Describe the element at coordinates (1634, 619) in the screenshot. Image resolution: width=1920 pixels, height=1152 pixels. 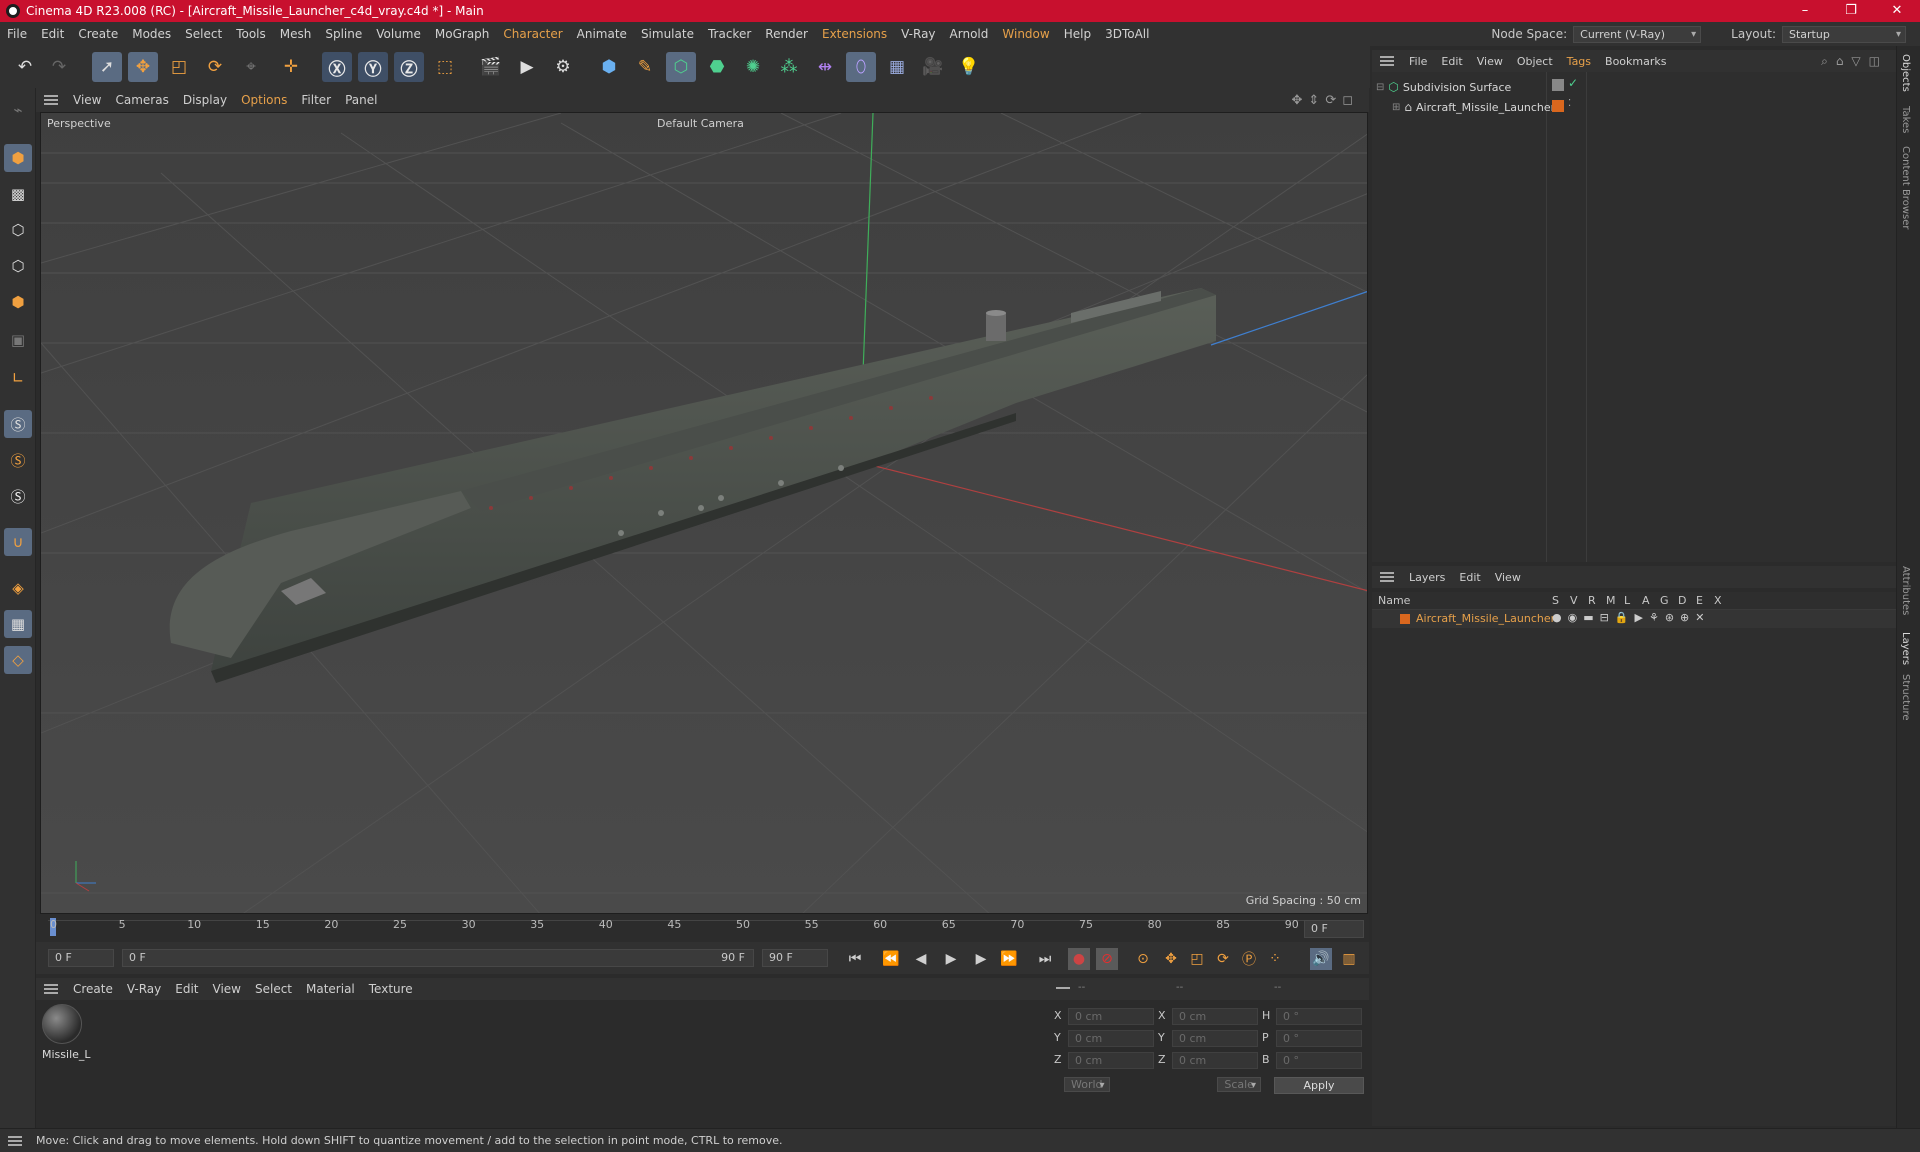
I see `layer-row: Aircraft_Missile_Launcher ●◉▬⊟🔒▶⚘⊛⊕✕` at that location.